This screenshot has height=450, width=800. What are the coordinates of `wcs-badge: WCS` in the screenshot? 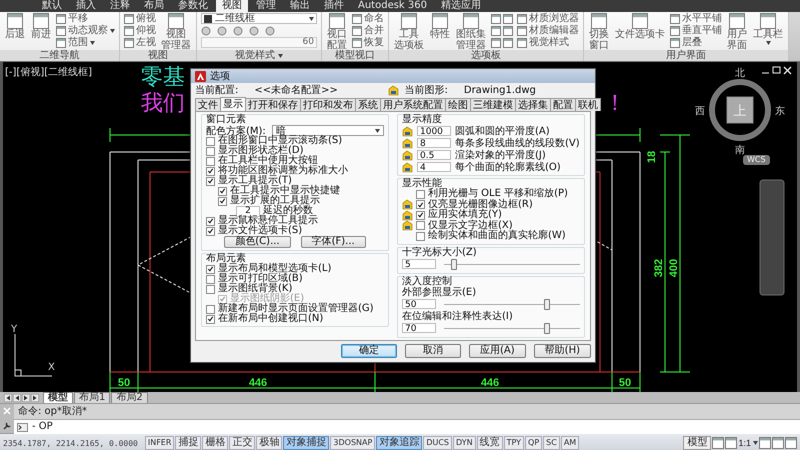 It's located at (756, 160).